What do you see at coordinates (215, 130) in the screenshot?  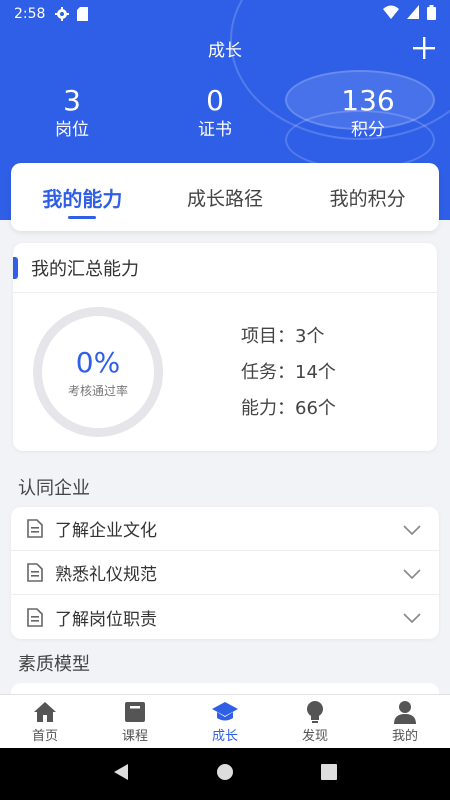 I see `stat-label: 证书` at bounding box center [215, 130].